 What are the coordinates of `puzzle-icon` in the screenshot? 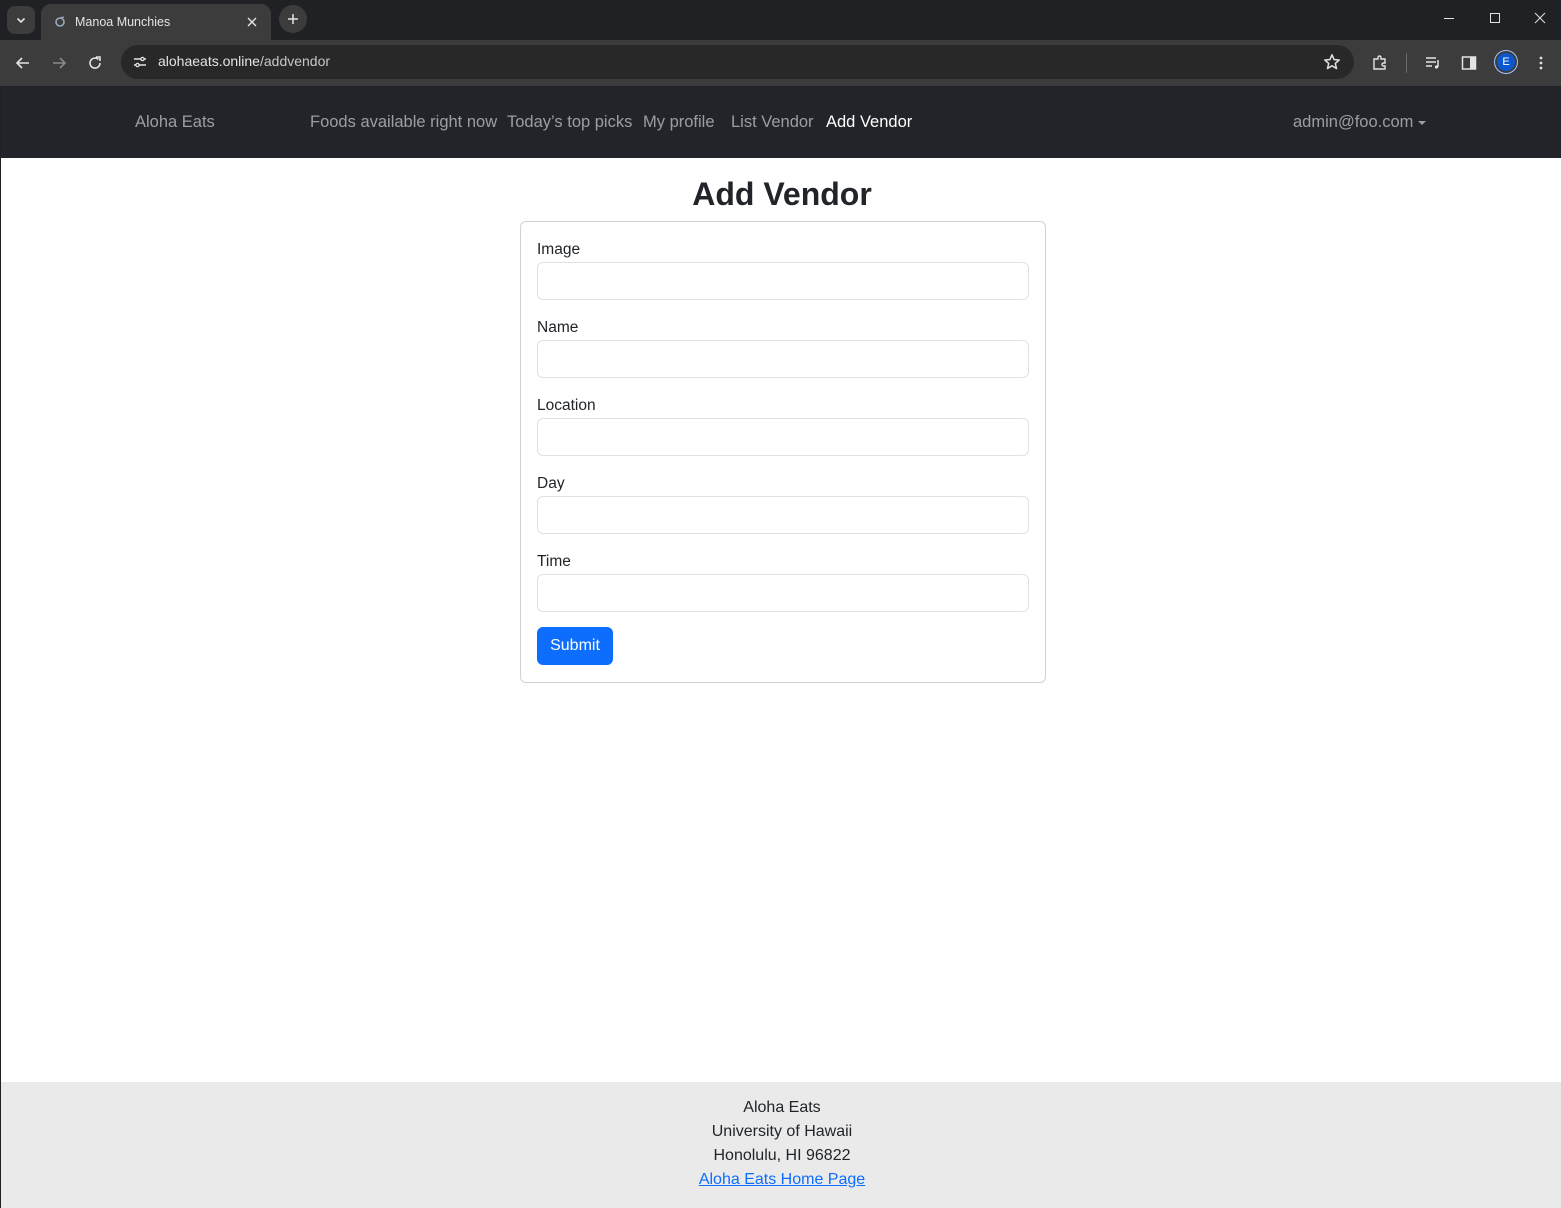 It's located at (1379, 62).